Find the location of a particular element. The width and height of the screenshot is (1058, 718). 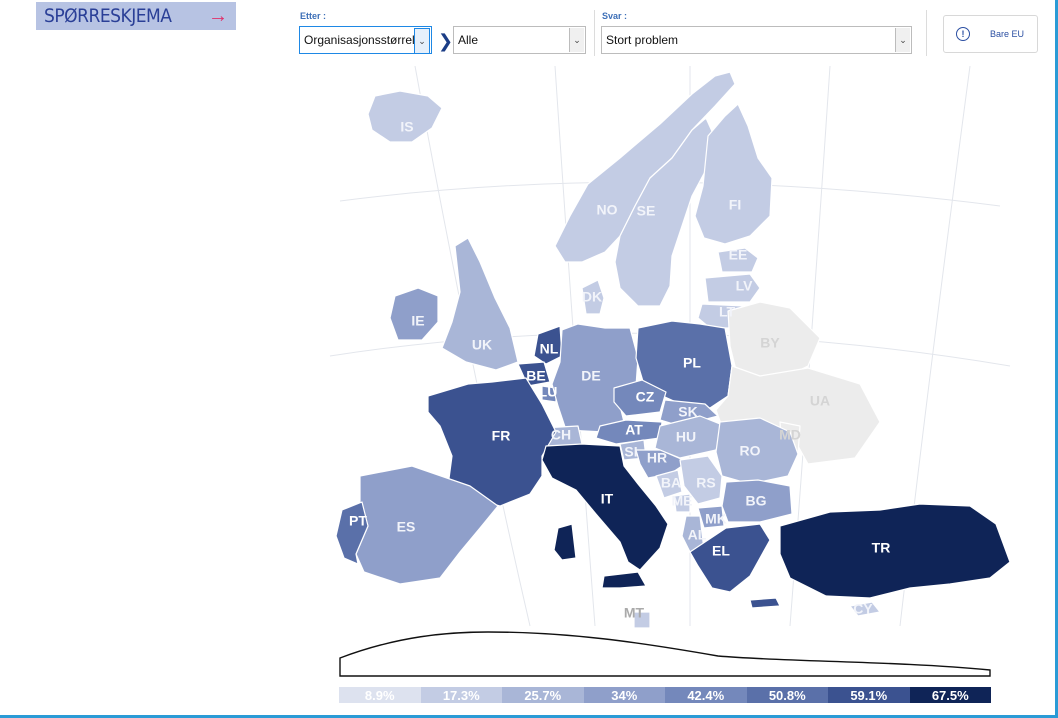

country-label-me: ME is located at coordinates (682, 501).